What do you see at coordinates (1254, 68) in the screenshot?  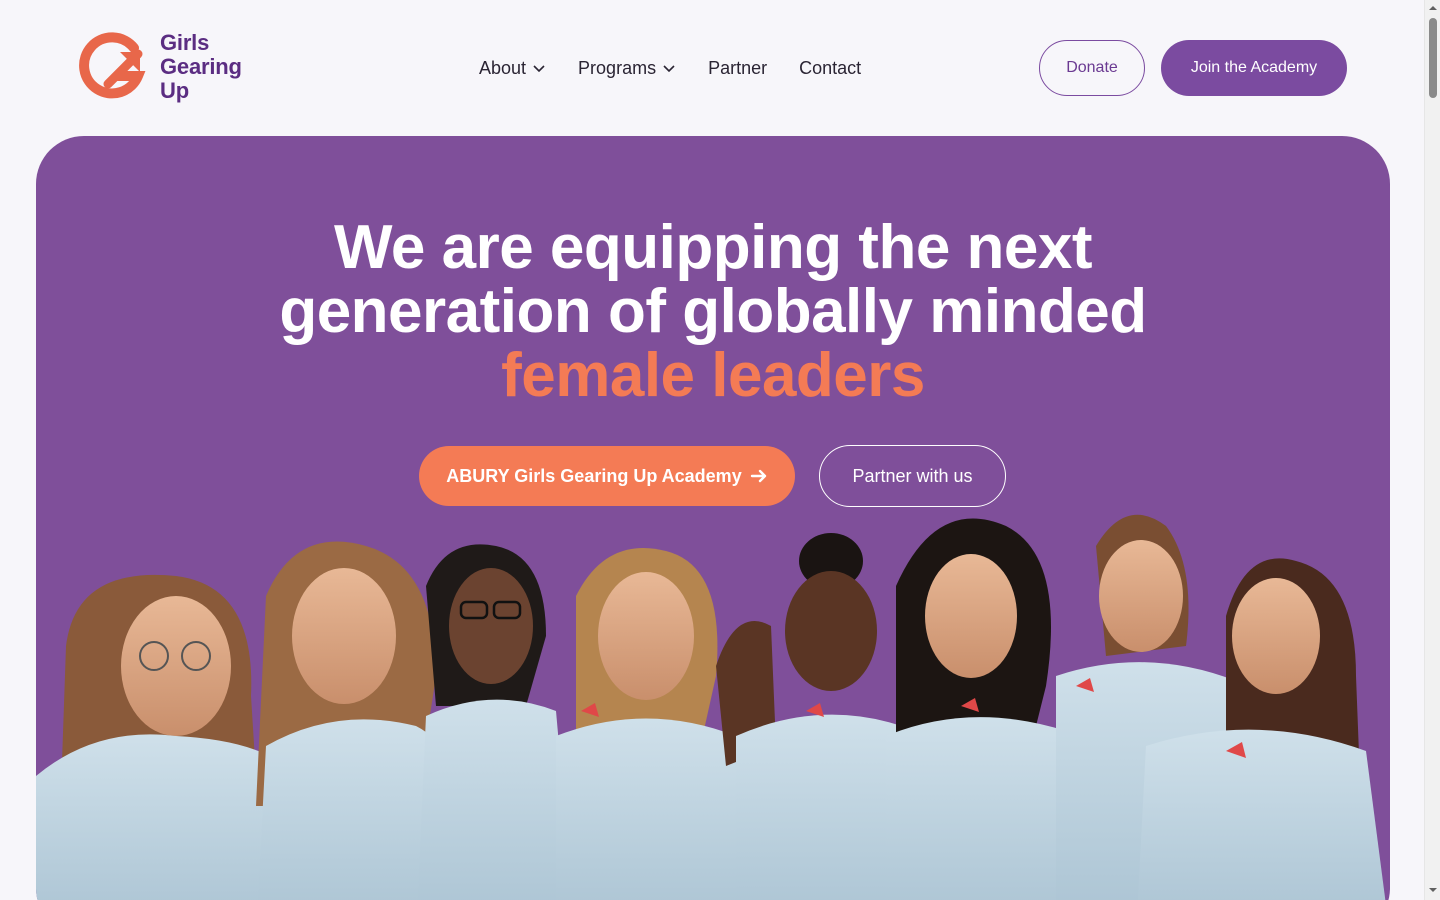 I see `join-academy-button: Join the Academy` at bounding box center [1254, 68].